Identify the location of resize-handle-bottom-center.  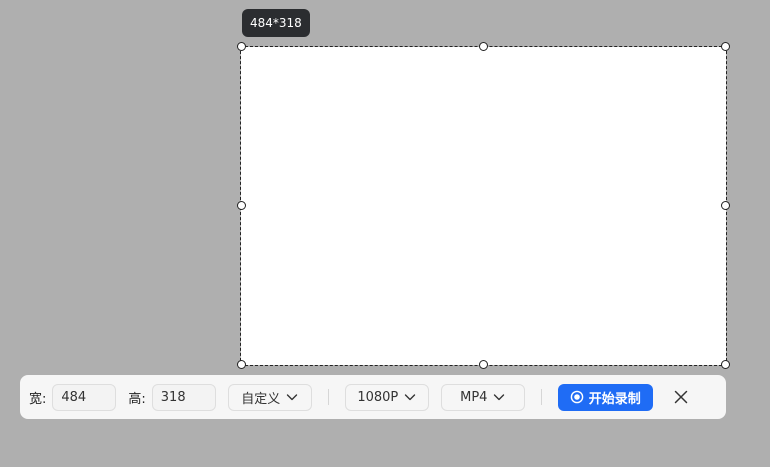
(483, 364).